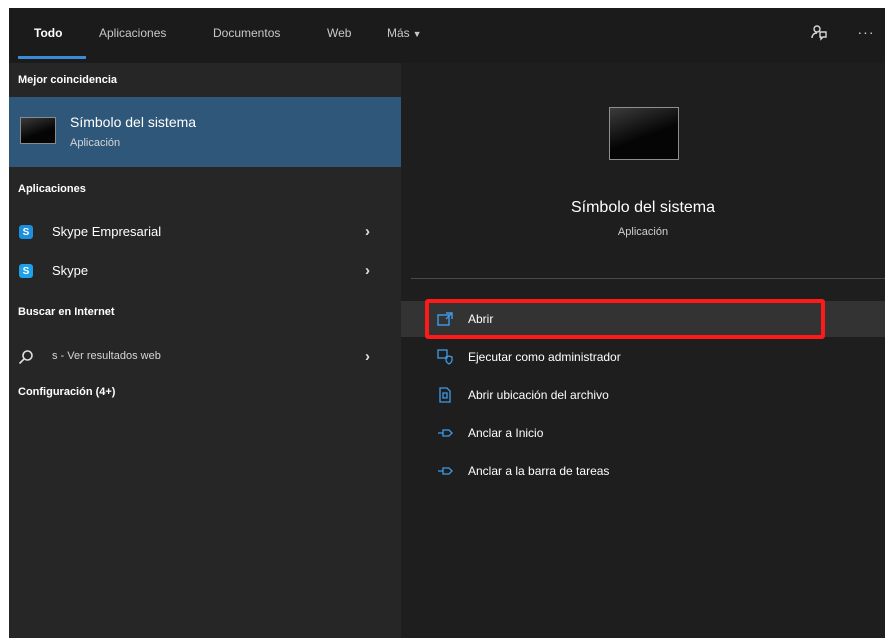 The width and height of the screenshot is (885, 638). What do you see at coordinates (643, 319) in the screenshot?
I see `action-open: Abrir` at bounding box center [643, 319].